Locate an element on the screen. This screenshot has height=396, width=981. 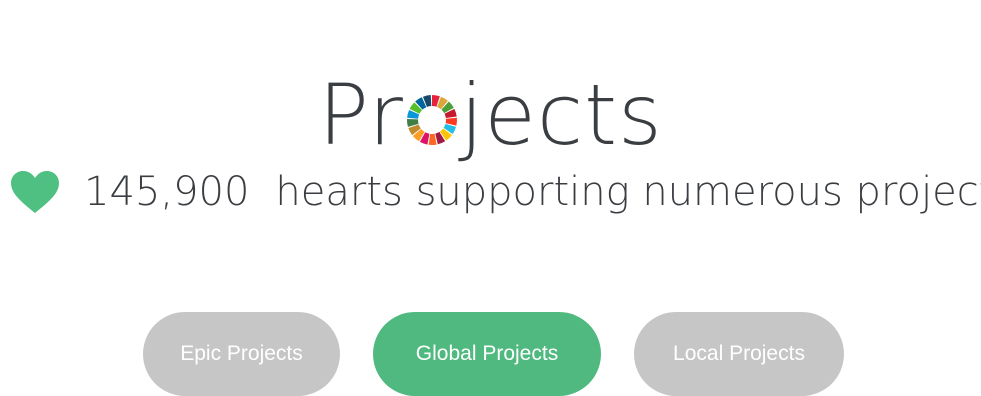
sdg-wheel-segment is located at coordinates (432, 140).